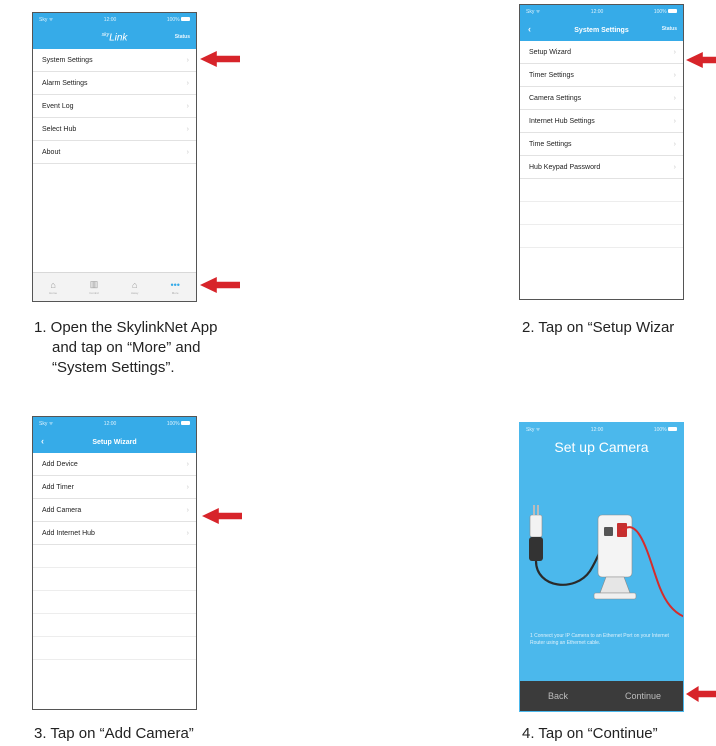 The width and height of the screenshot is (716, 746). I want to click on more-icon: •••, so click(175, 284).